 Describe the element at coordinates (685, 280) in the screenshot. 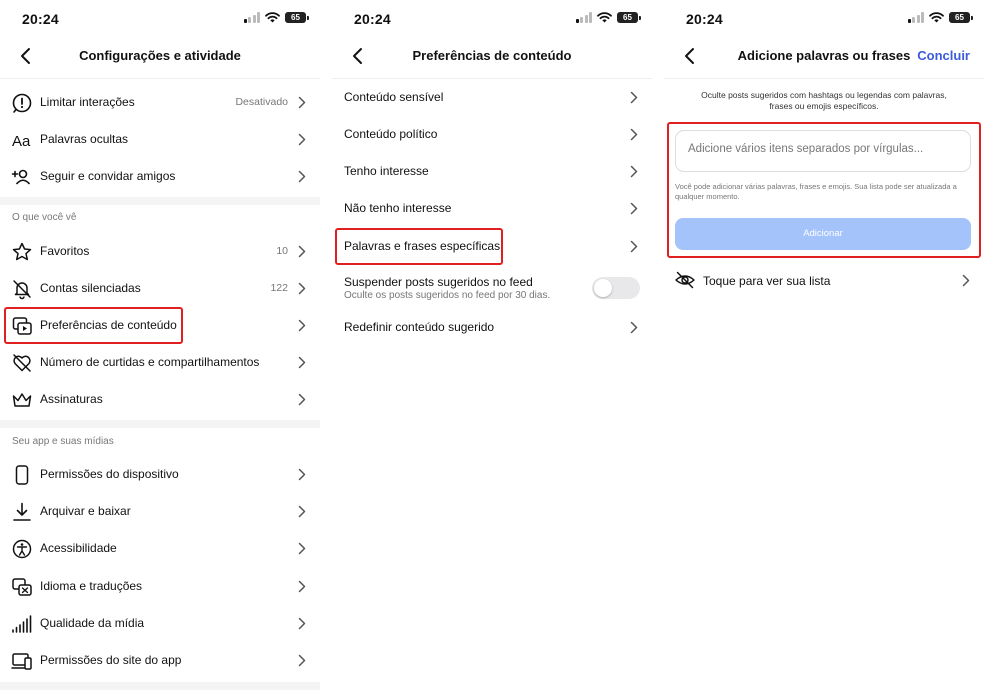

I see `eye-off-icon` at that location.